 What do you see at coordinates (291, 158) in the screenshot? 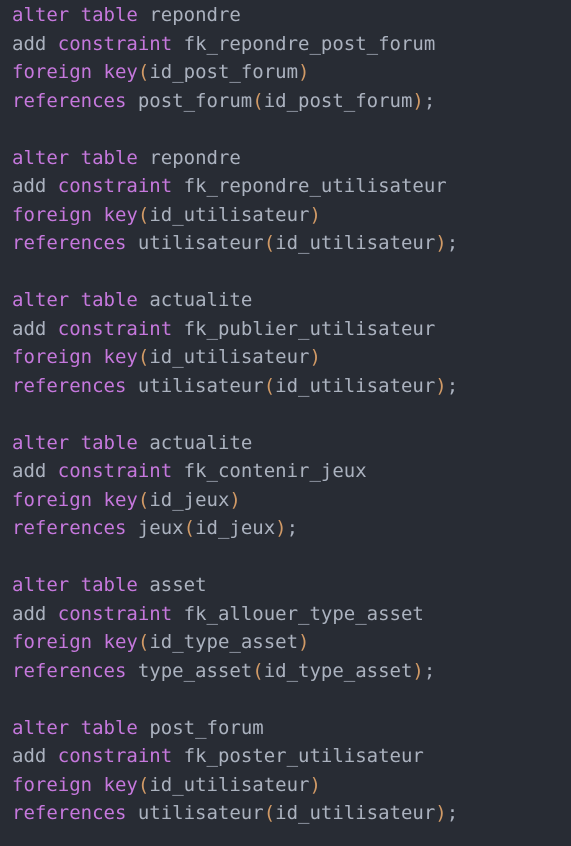
I see `code-line-alter-table: alter table repondre` at bounding box center [291, 158].